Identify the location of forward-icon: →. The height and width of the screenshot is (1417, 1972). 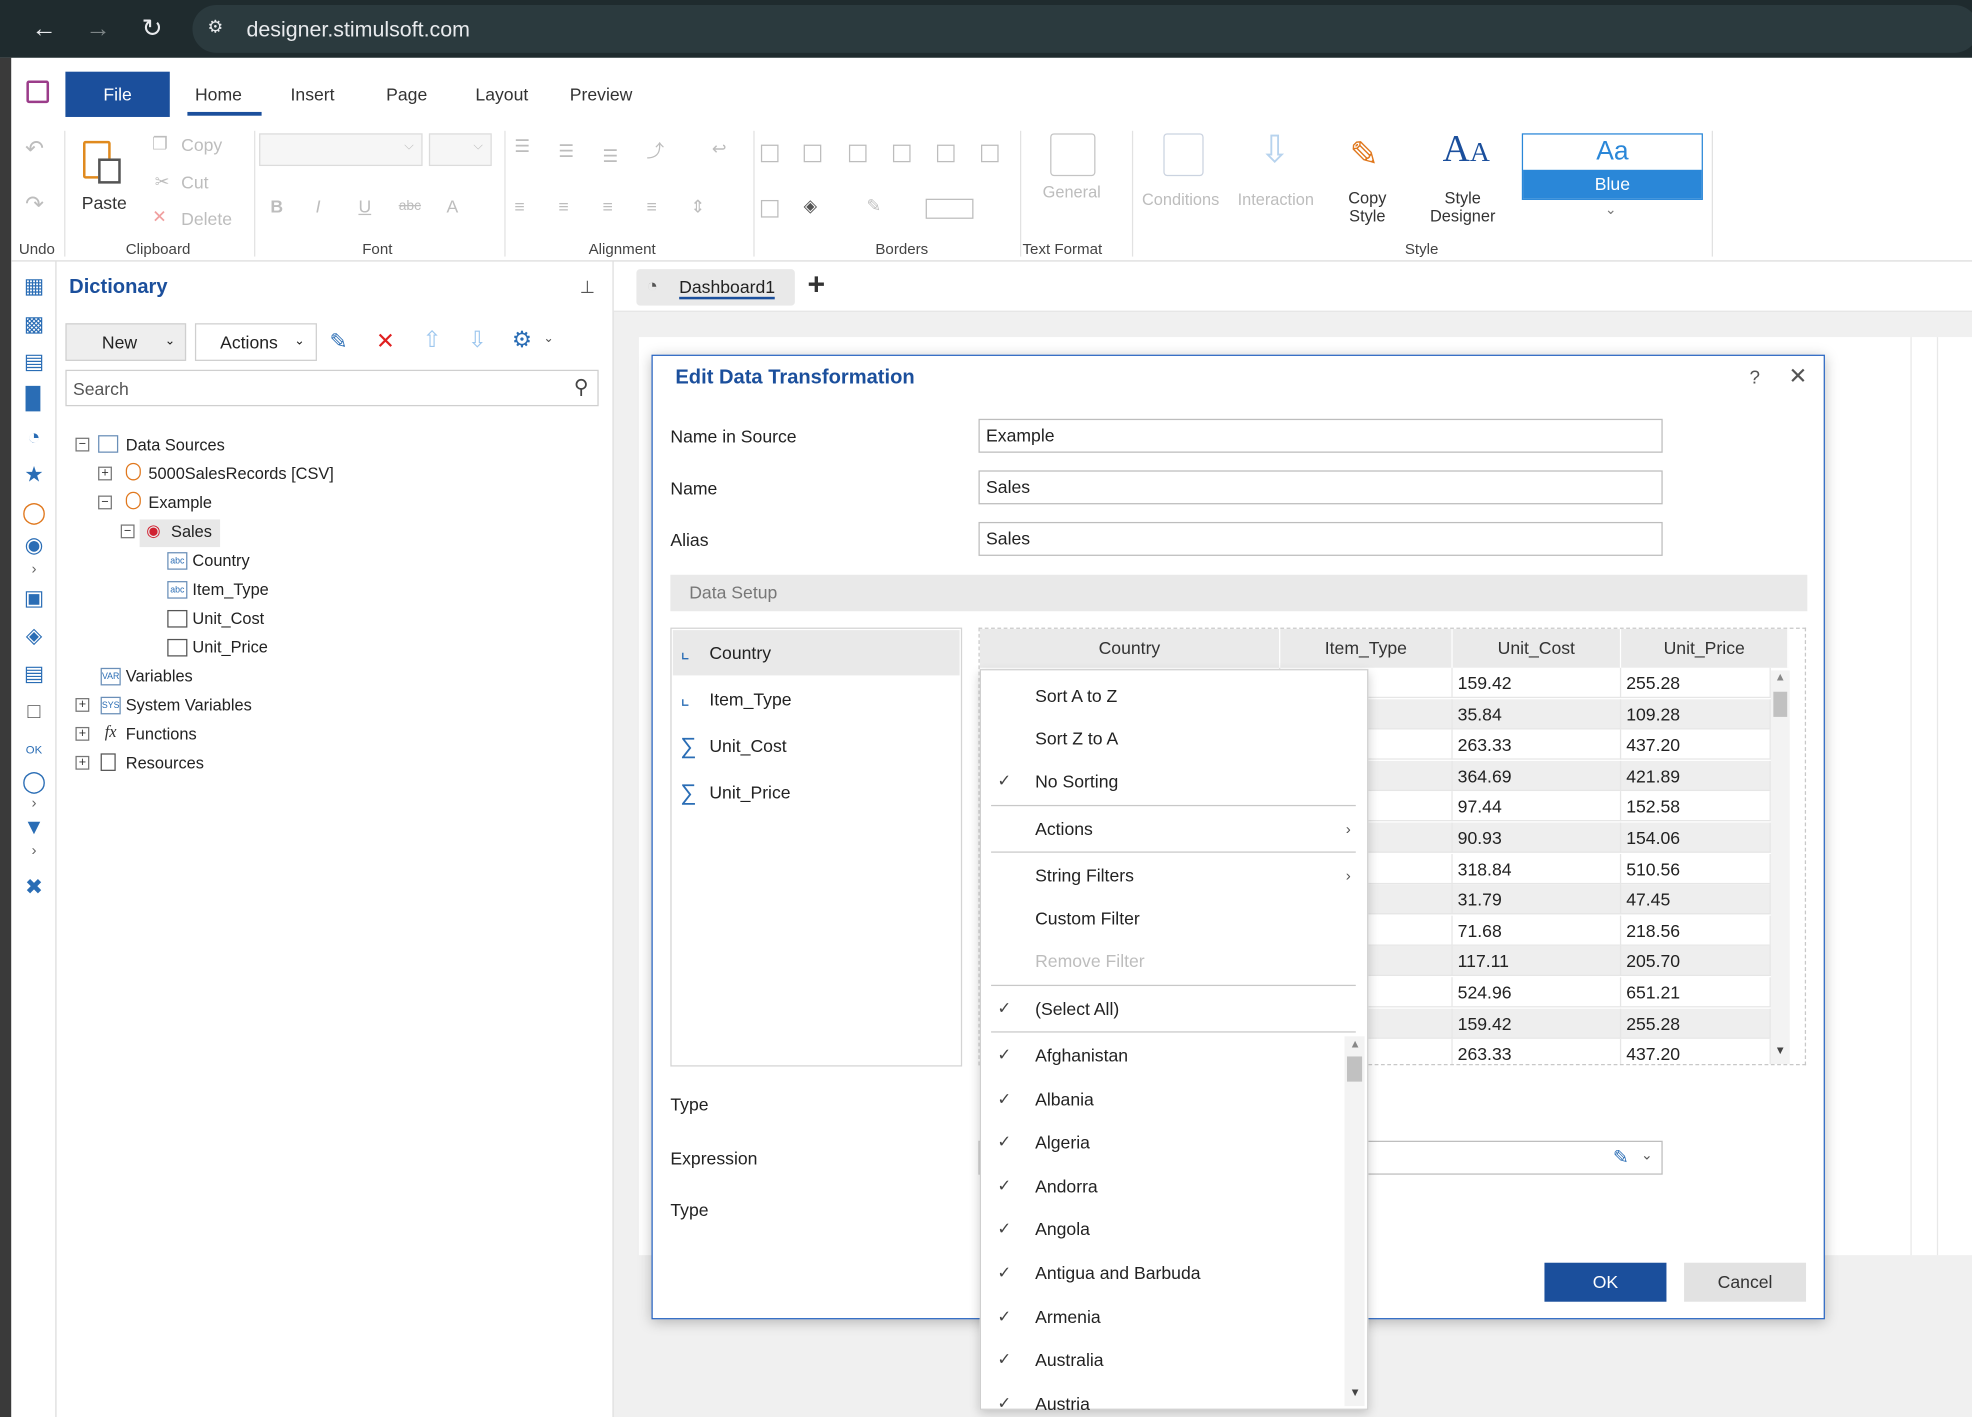
(98, 29).